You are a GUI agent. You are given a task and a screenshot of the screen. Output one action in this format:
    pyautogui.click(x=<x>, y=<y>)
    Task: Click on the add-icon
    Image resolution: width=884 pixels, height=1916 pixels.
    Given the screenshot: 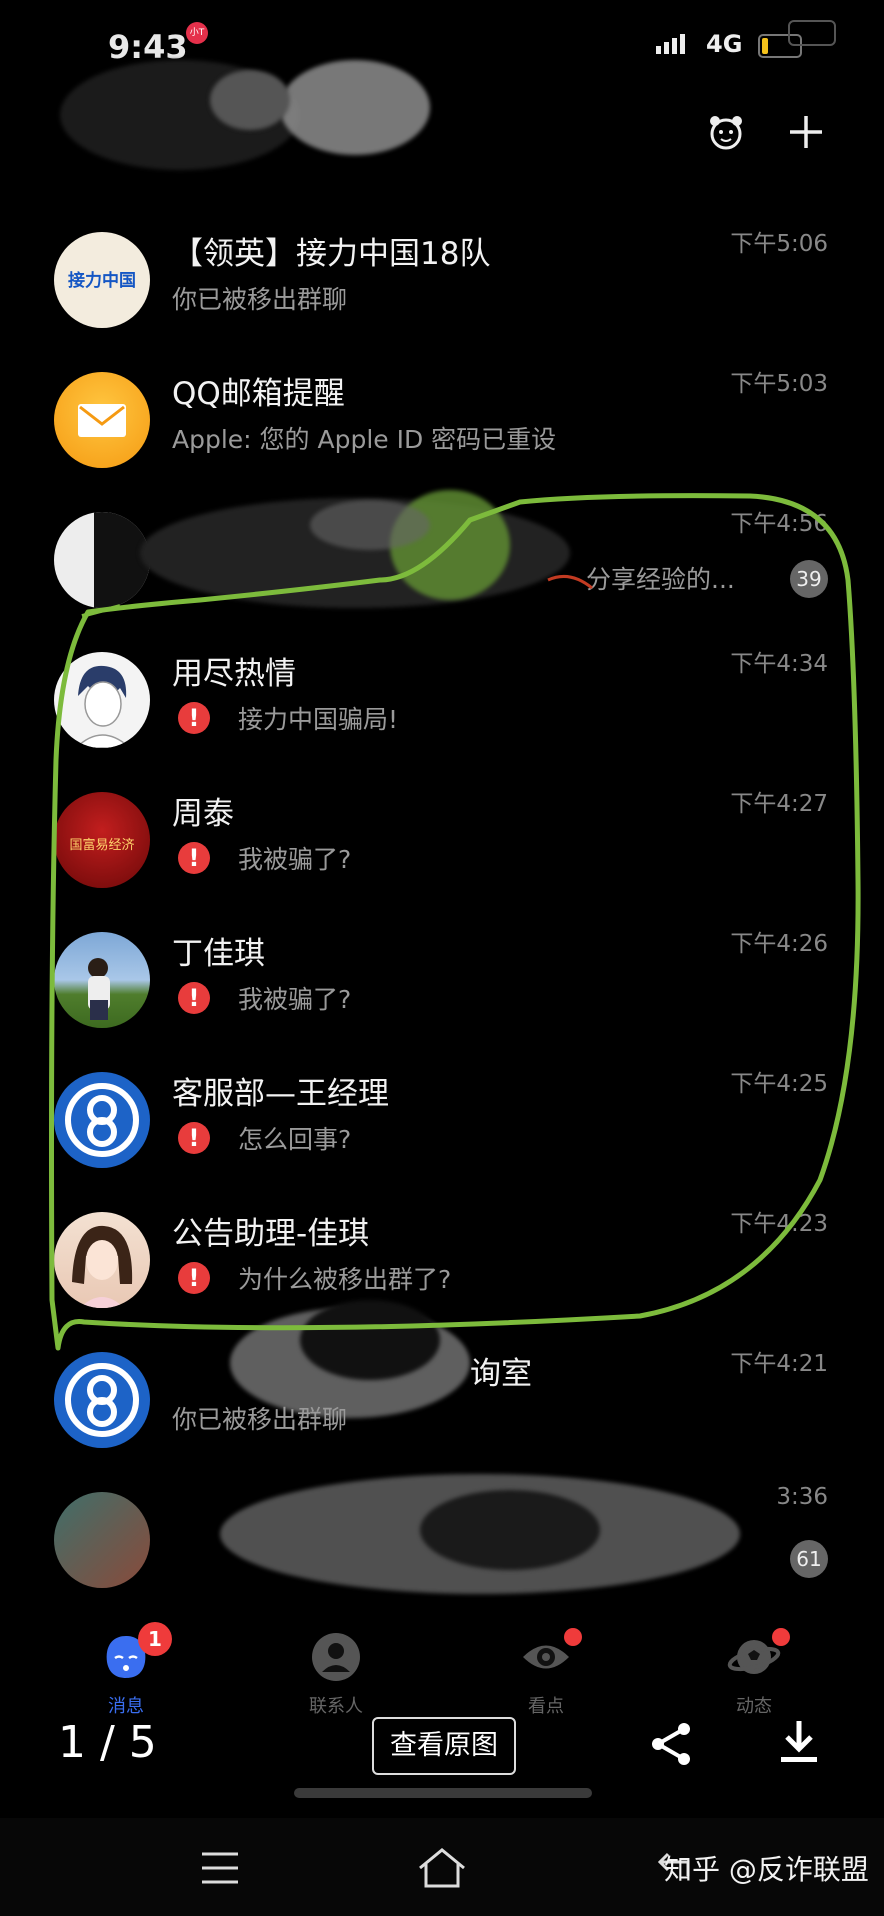 What is the action you would take?
    pyautogui.click(x=806, y=132)
    